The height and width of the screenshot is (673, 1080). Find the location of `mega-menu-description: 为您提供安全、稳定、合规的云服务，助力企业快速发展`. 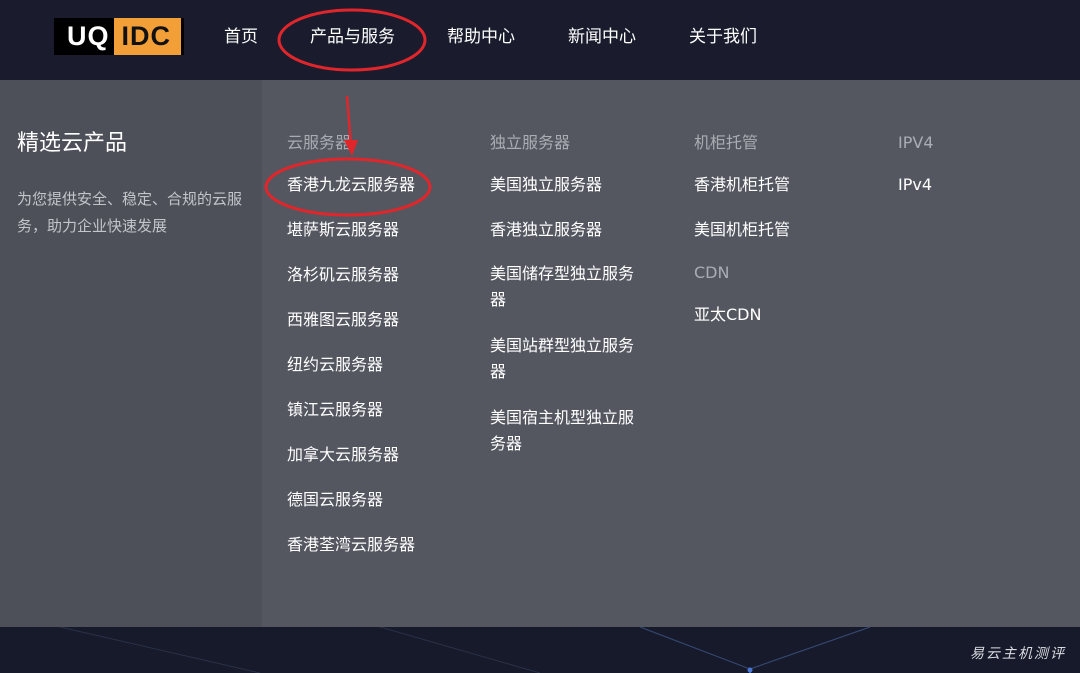

mega-menu-description: 为您提供安全、稳定、合规的云服务，助力企业快速发展 is located at coordinates (130, 212).